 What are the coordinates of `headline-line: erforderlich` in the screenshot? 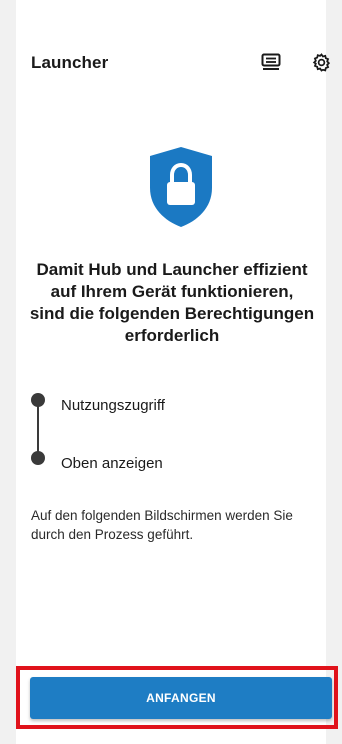 It's located at (172, 335).